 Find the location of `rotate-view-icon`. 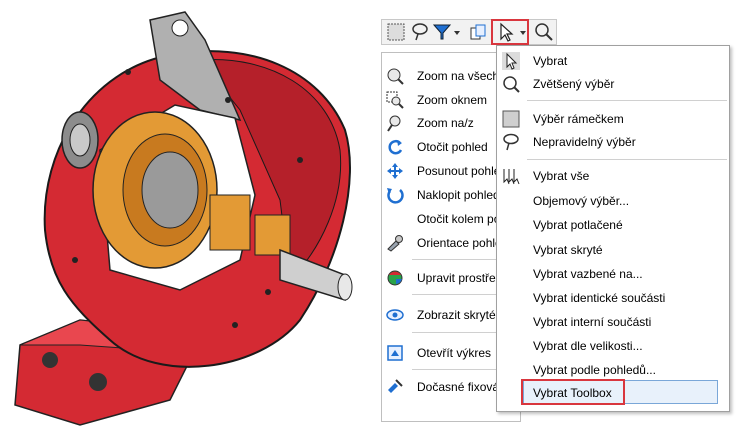

rotate-view-icon is located at coordinates (395, 147).